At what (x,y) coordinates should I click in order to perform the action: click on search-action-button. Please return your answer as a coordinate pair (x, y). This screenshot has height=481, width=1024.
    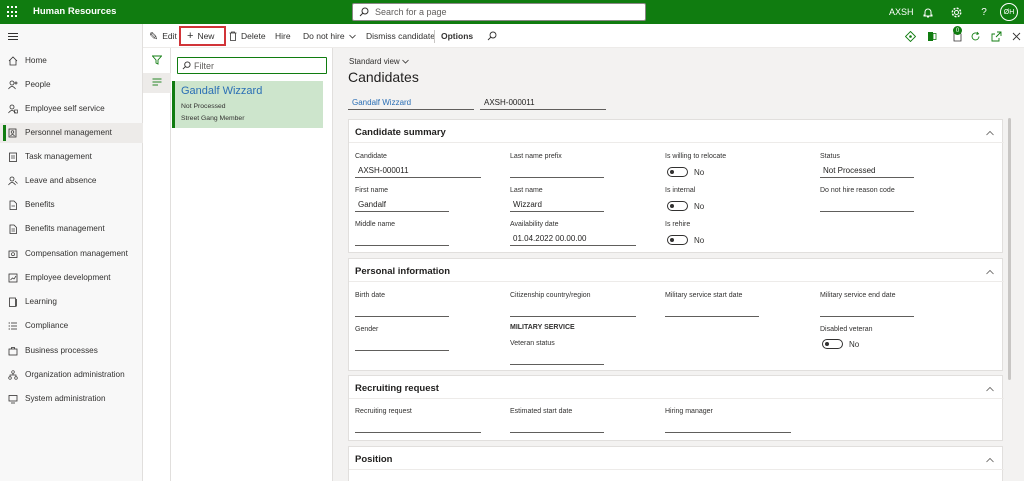
    Looking at the image, I should click on (492, 36).